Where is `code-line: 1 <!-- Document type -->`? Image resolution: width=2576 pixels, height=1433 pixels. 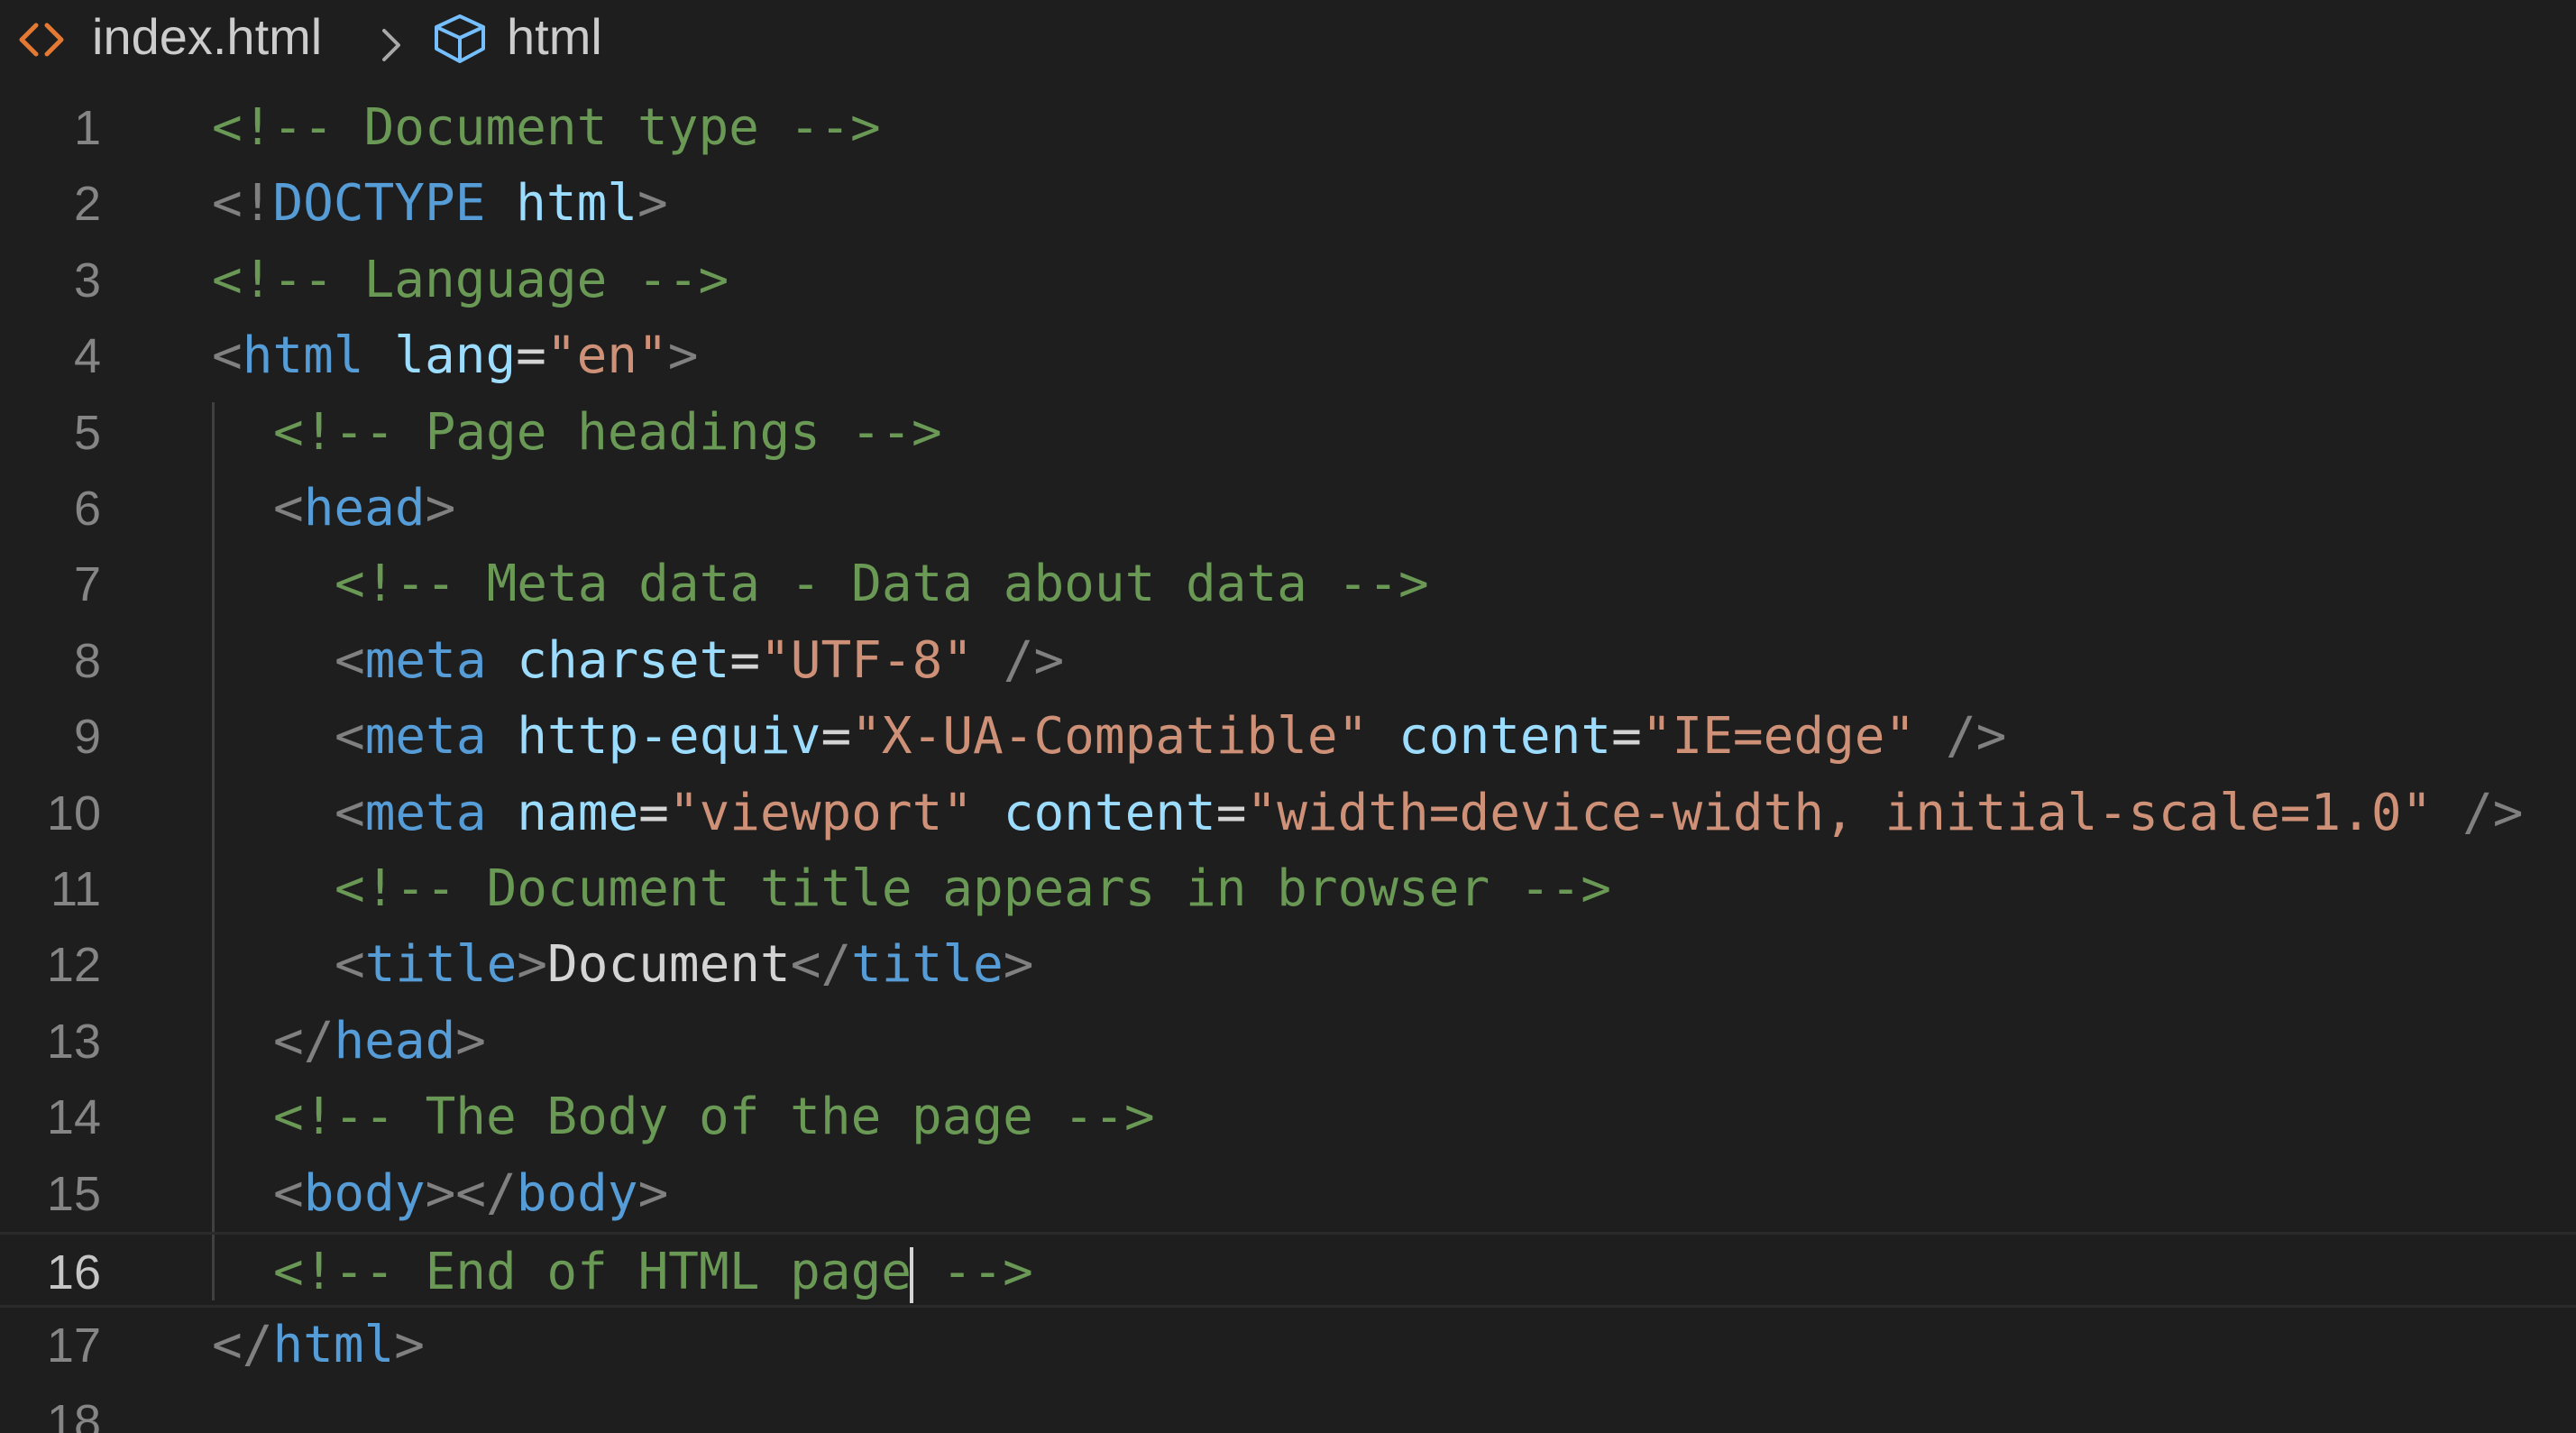
code-line: 1 <!-- Document type --> is located at coordinates (1288, 128).